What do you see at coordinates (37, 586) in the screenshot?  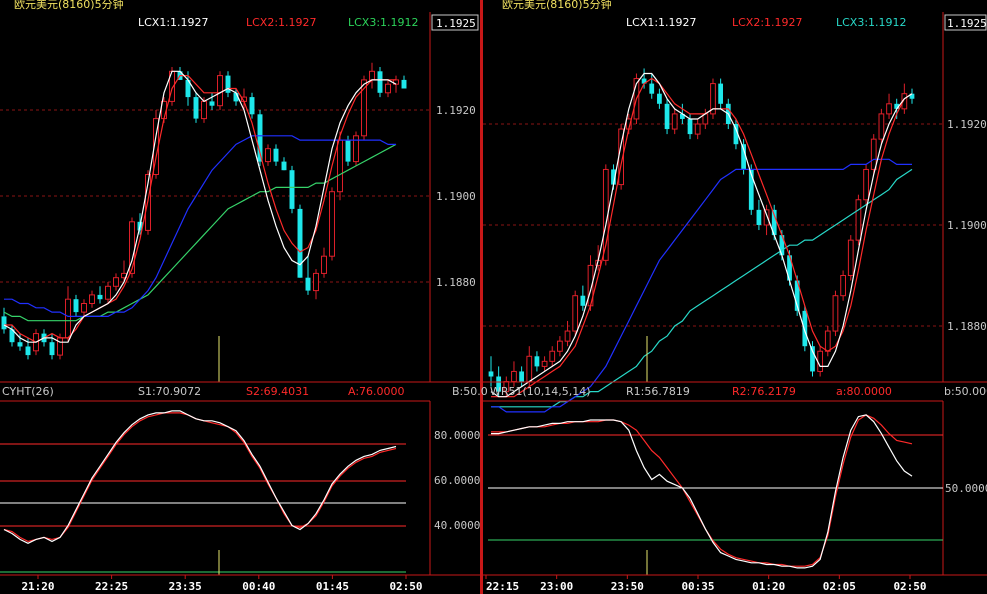 I see `time-tick-label: 21:20` at bounding box center [37, 586].